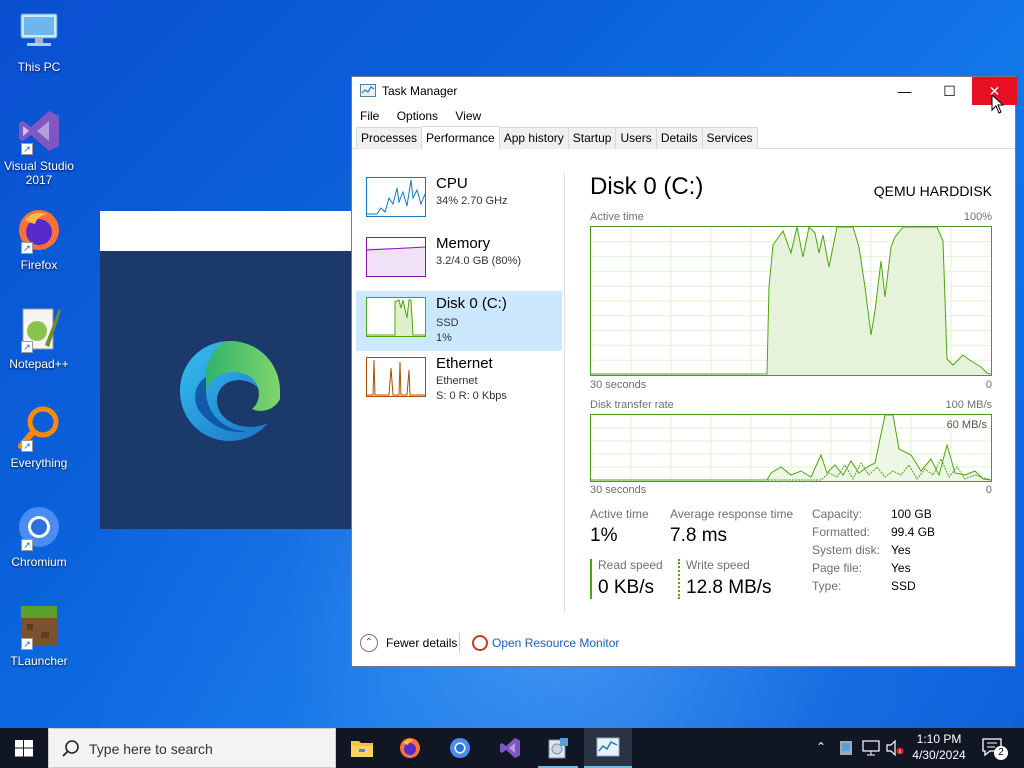 Image resolution: width=1024 pixels, height=768 pixels. I want to click on maximize-icon: ☐, so click(949, 91).